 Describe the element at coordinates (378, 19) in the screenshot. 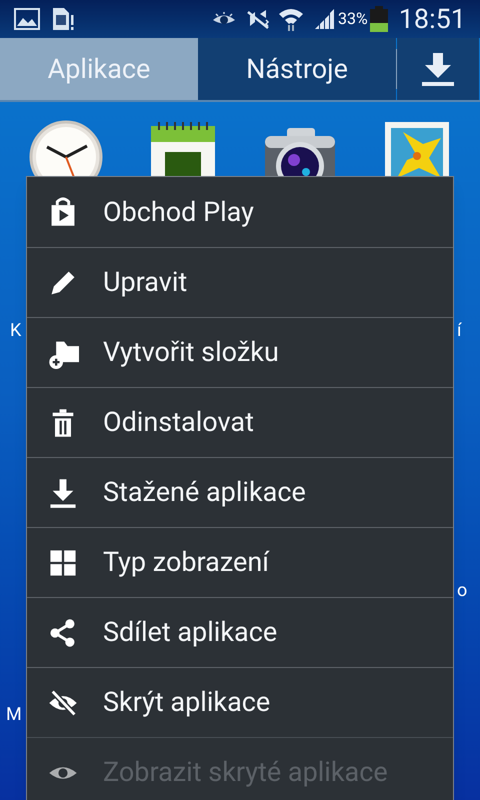

I see `battery-icon` at that location.